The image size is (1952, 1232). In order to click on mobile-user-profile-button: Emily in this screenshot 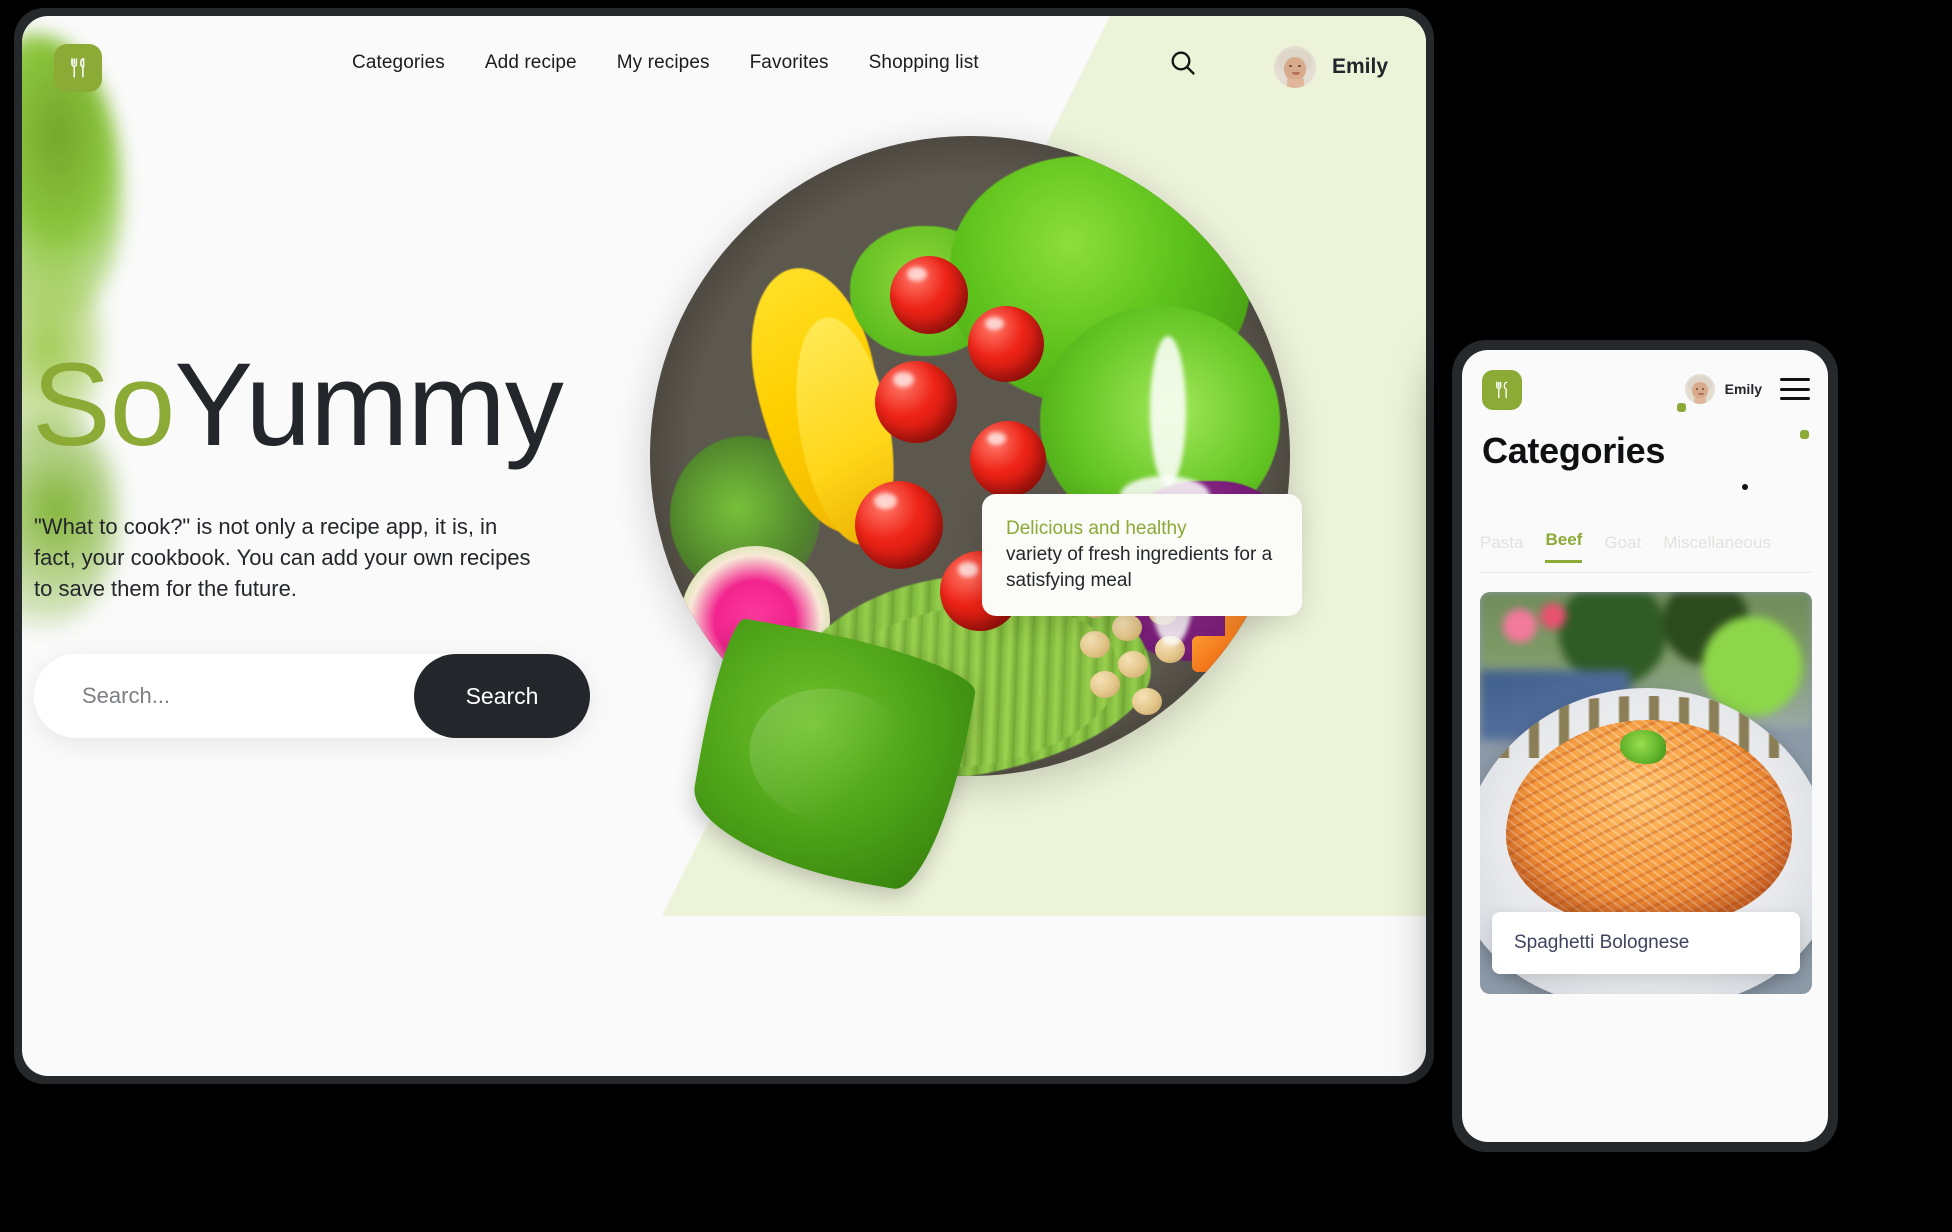, I will do `click(1723, 389)`.